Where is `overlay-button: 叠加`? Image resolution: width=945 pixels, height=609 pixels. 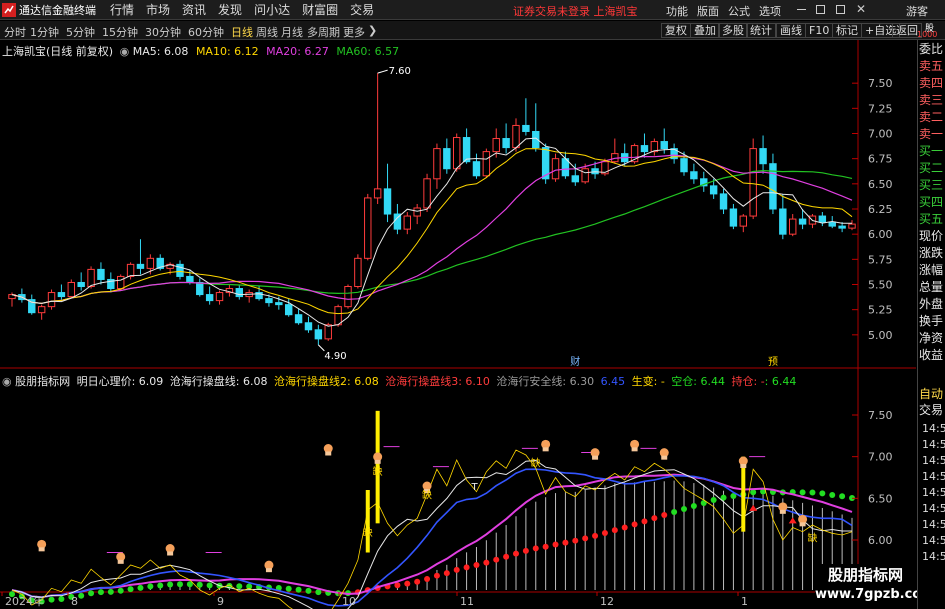
overlay-button: 叠加 is located at coordinates (705, 30).